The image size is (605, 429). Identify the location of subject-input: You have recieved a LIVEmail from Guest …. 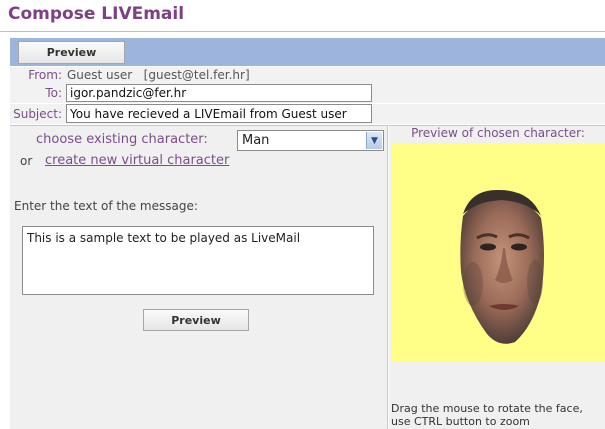
(219, 113).